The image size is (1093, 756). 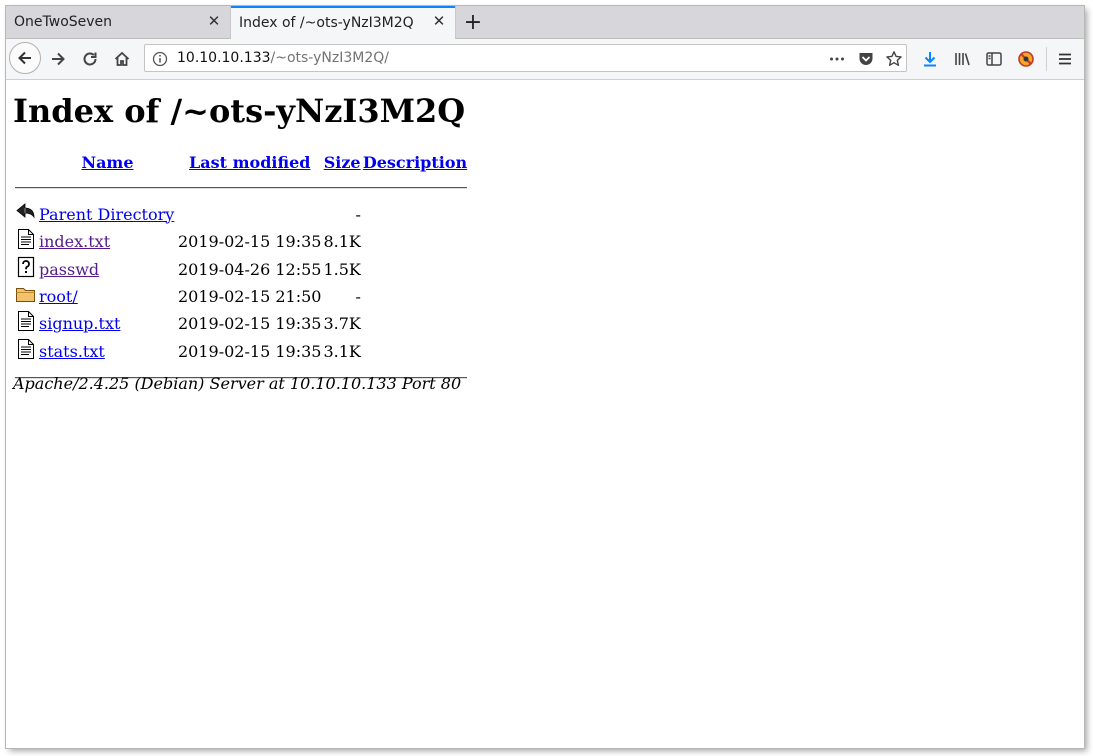 I want to click on bookmark-star-icon, so click(x=894, y=59).